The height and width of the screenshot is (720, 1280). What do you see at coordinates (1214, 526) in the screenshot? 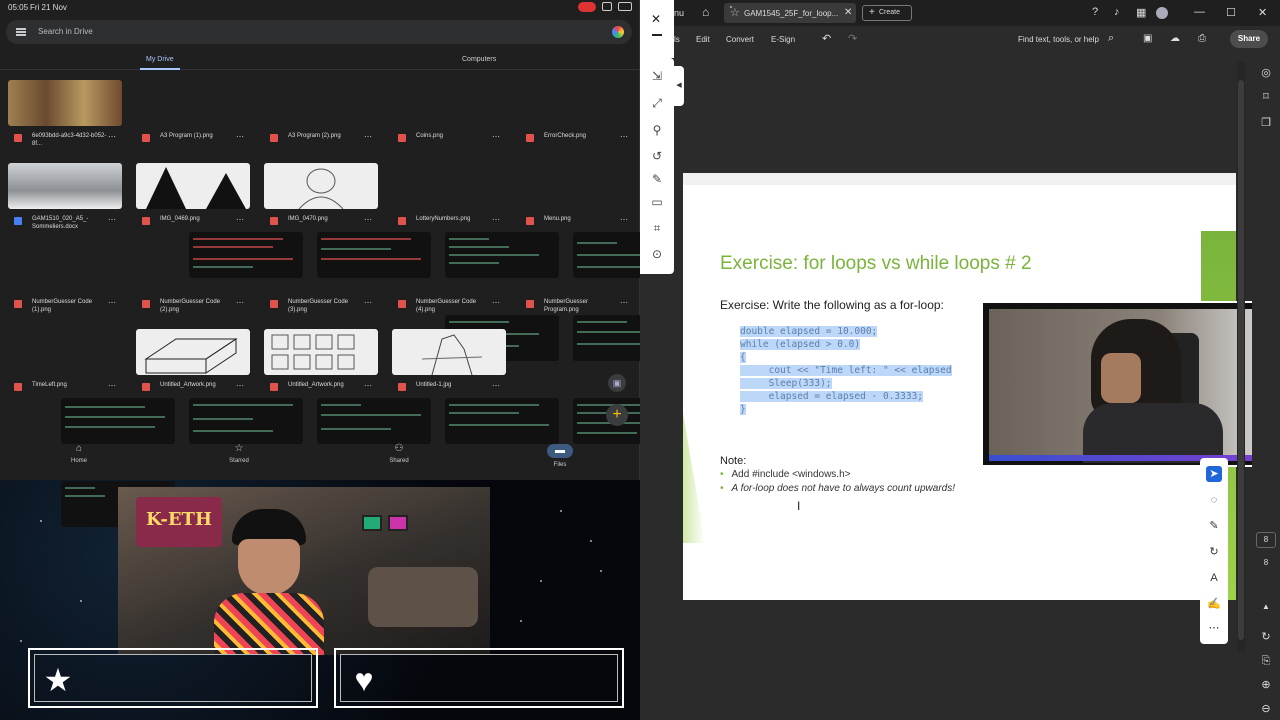
I see `highlight-pen-icon: ✎` at bounding box center [1214, 526].